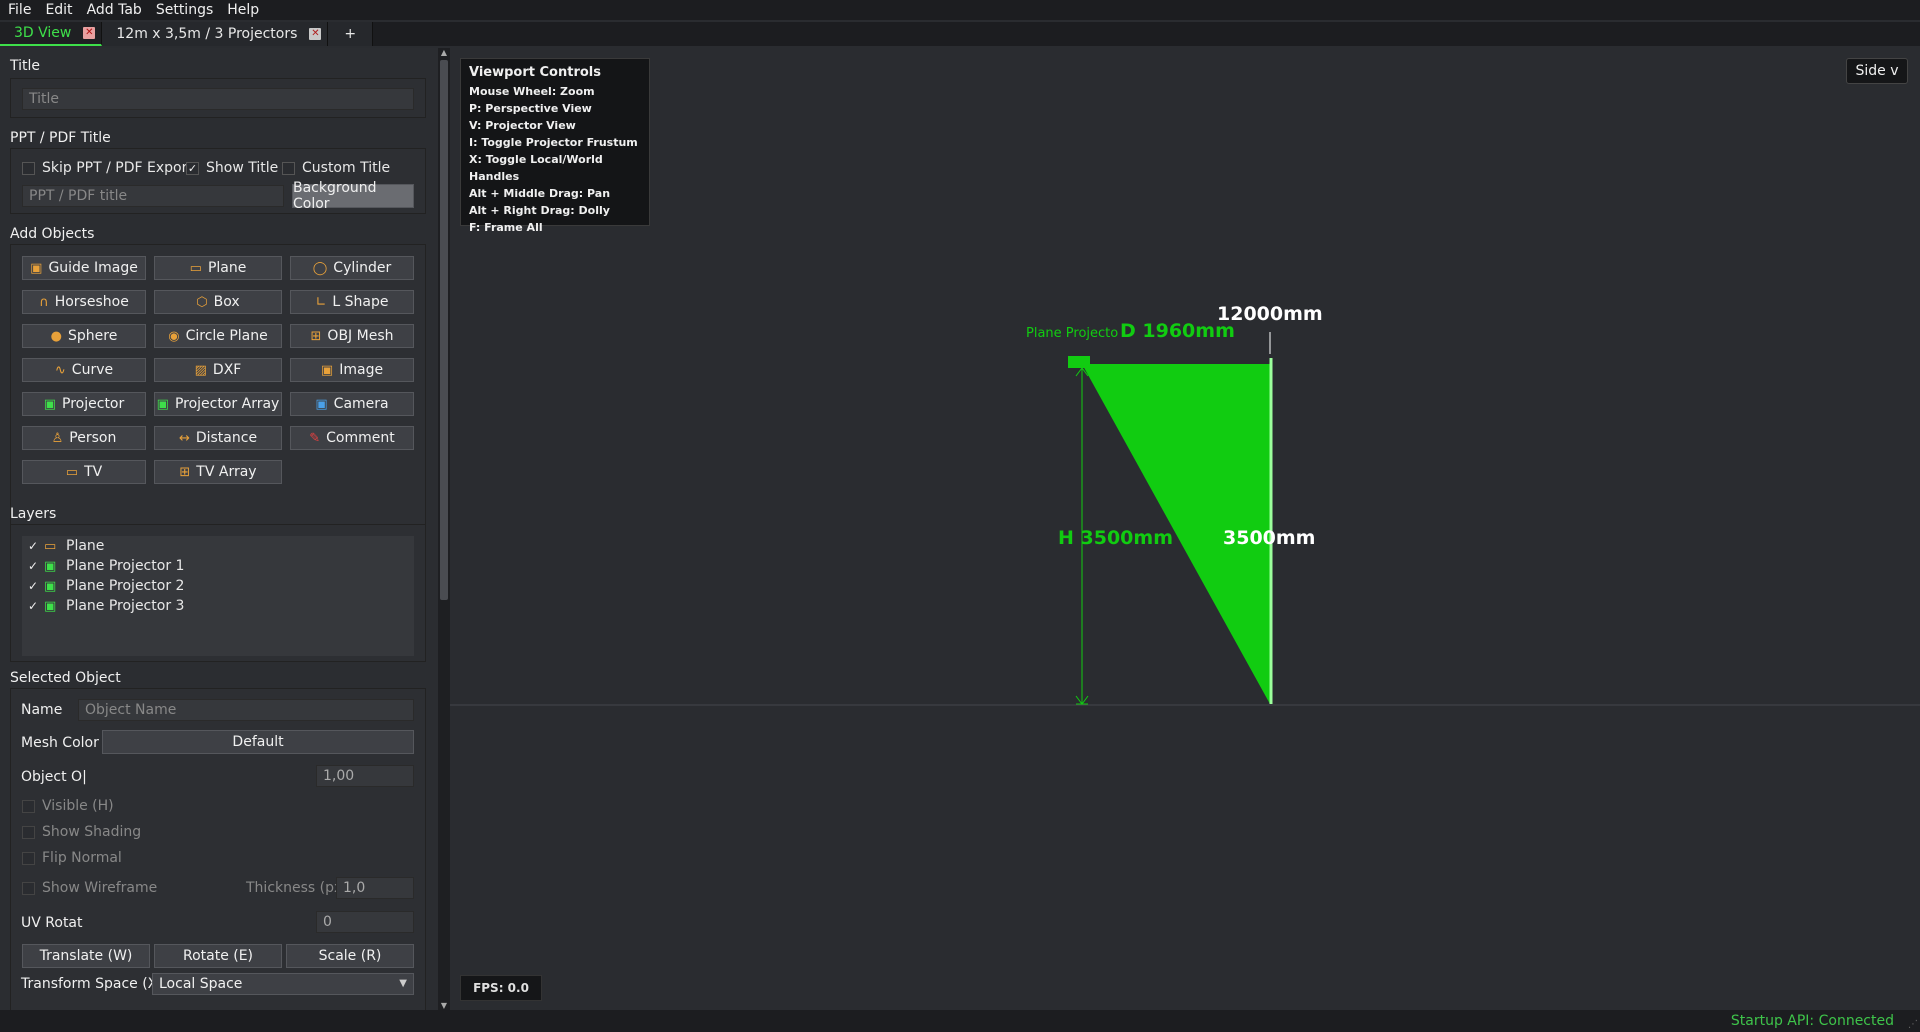 The height and width of the screenshot is (1032, 1920). What do you see at coordinates (365, 922) in the screenshot?
I see `uv-rotation-input: 0` at bounding box center [365, 922].